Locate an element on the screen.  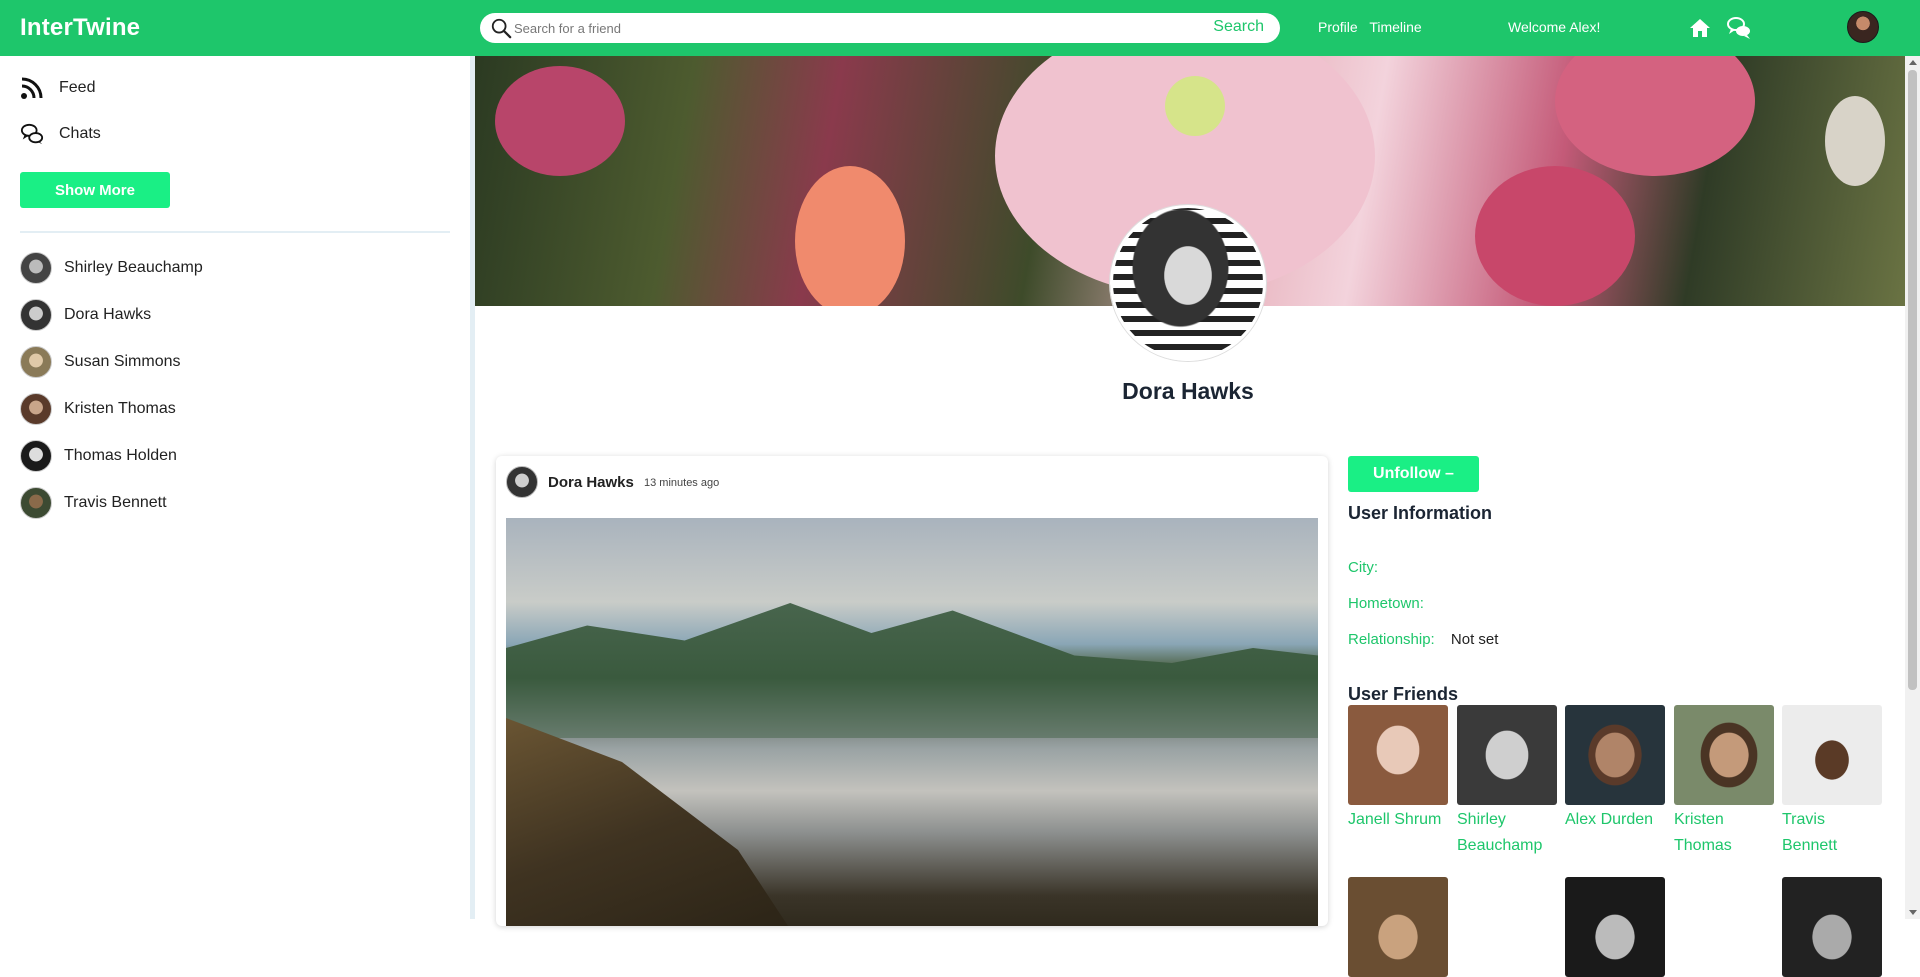
friend-card-kristen: Kristen Thomas is located at coordinates (1724, 782).